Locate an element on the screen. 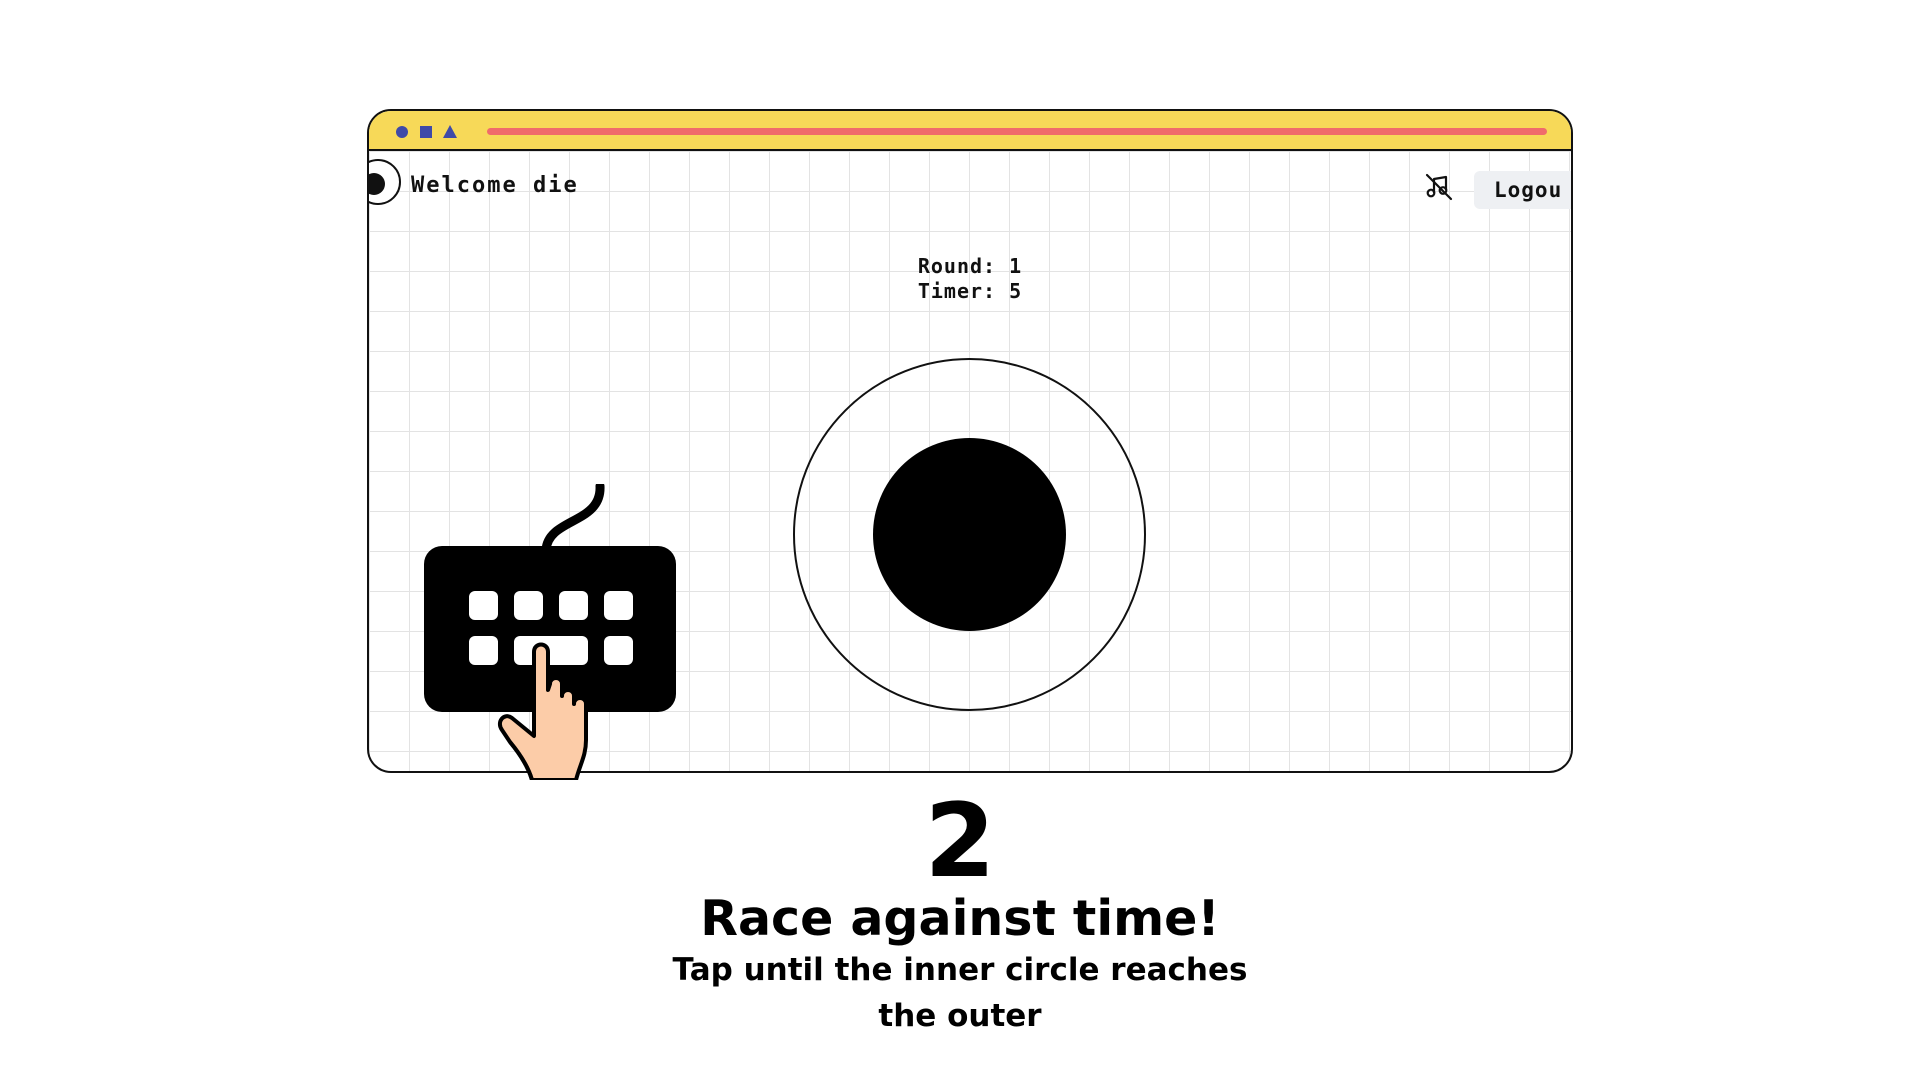  music-off-icon is located at coordinates (1439, 187).